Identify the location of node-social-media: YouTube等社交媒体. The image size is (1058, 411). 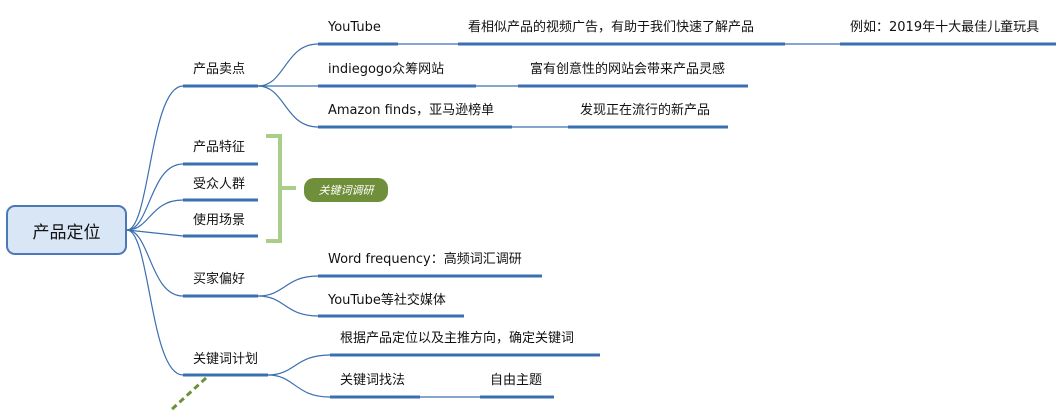
(387, 301).